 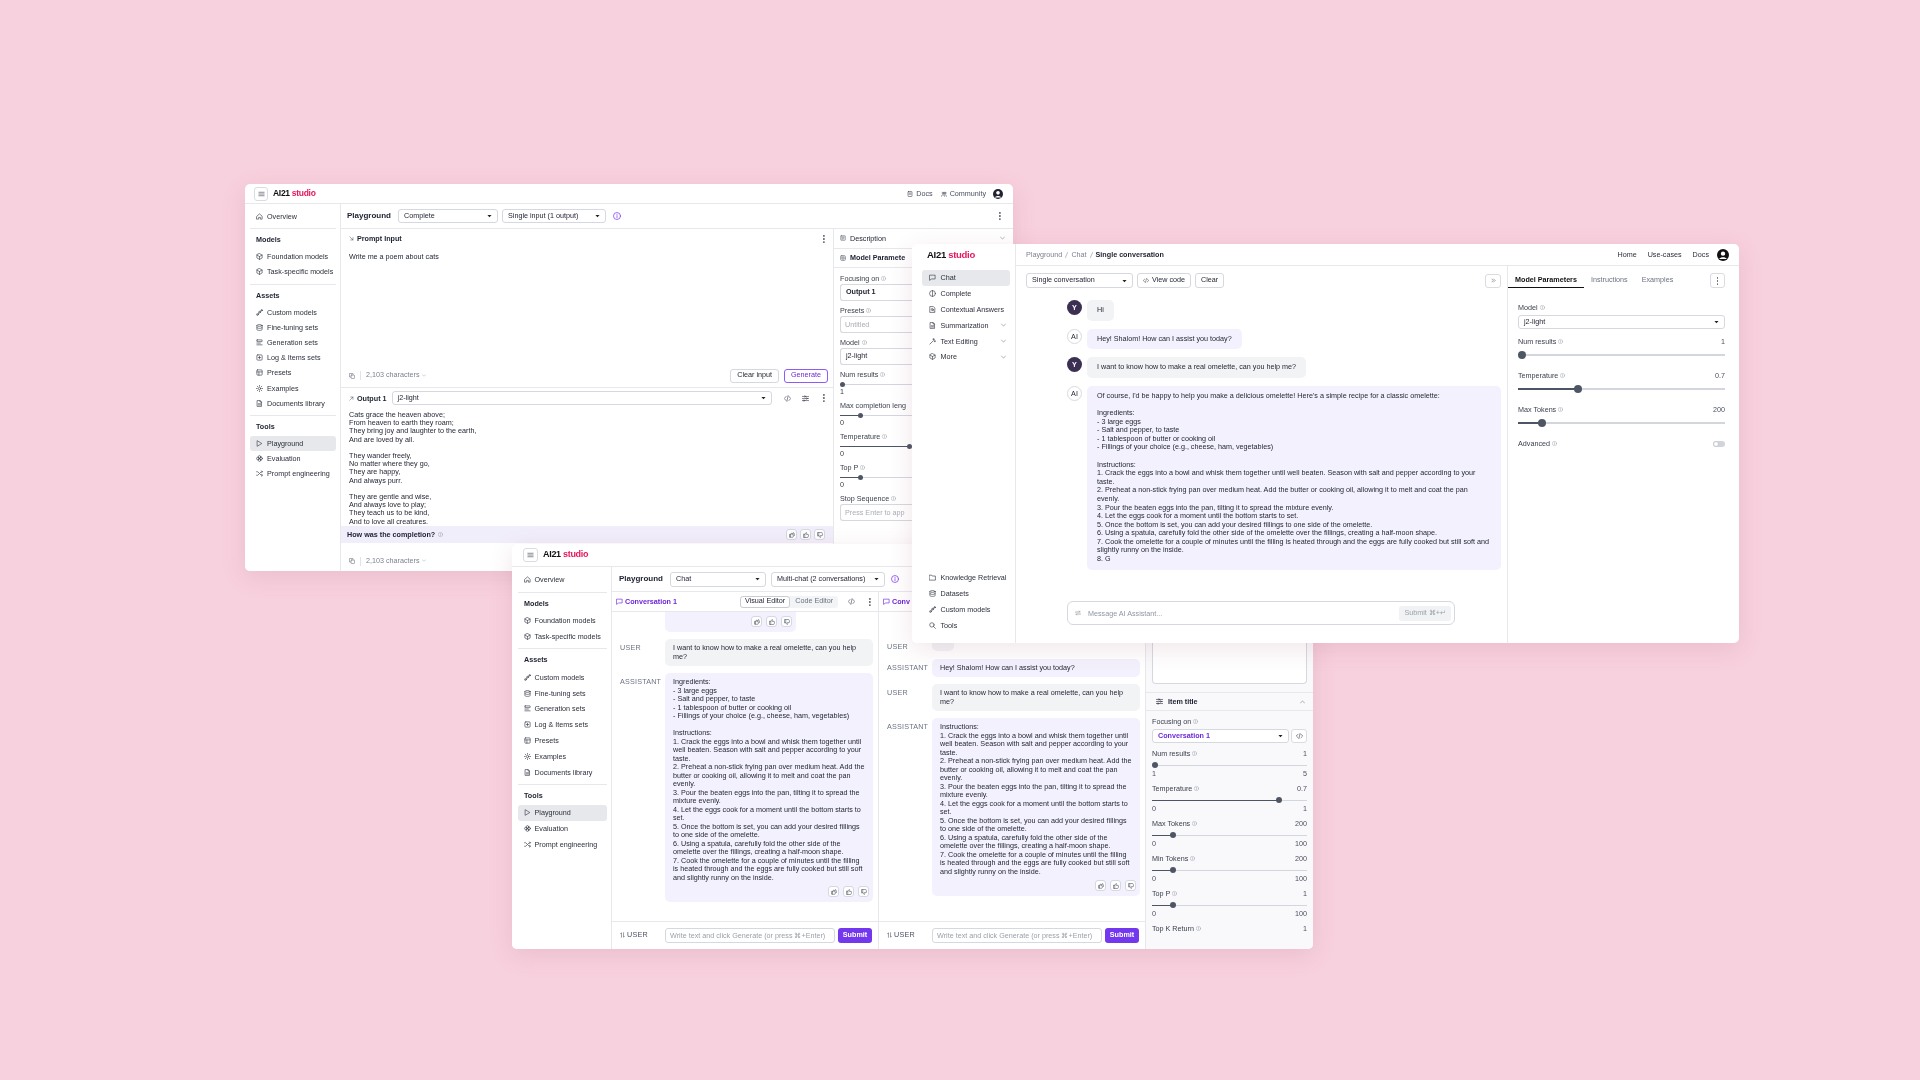 What do you see at coordinates (1493, 280) in the screenshot?
I see `double-chevron-right-icon` at bounding box center [1493, 280].